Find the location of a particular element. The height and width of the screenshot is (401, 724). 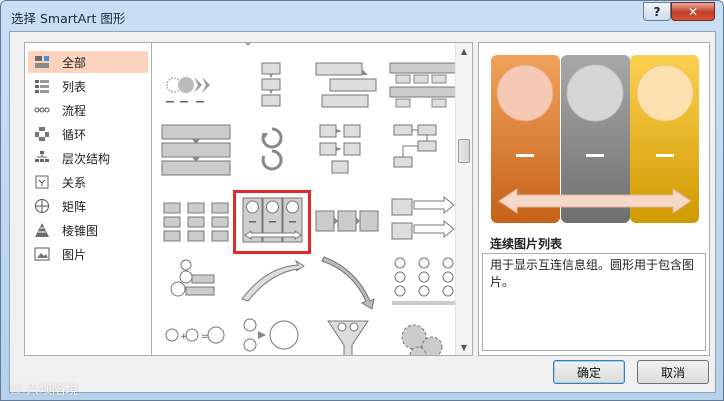

category-label: 图片 is located at coordinates (74, 254).